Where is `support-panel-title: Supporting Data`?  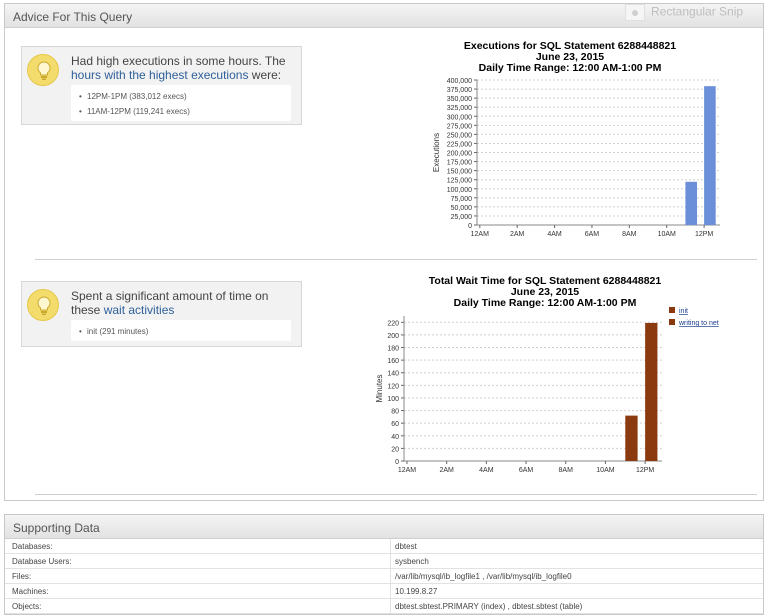
support-panel-title: Supporting Data is located at coordinates (56, 528).